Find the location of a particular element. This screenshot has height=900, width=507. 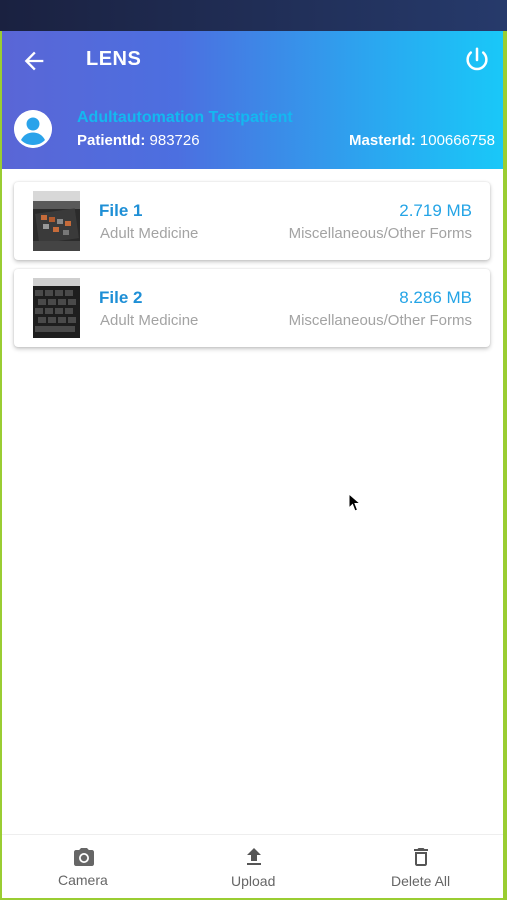

file-name: File 1 is located at coordinates (121, 210).